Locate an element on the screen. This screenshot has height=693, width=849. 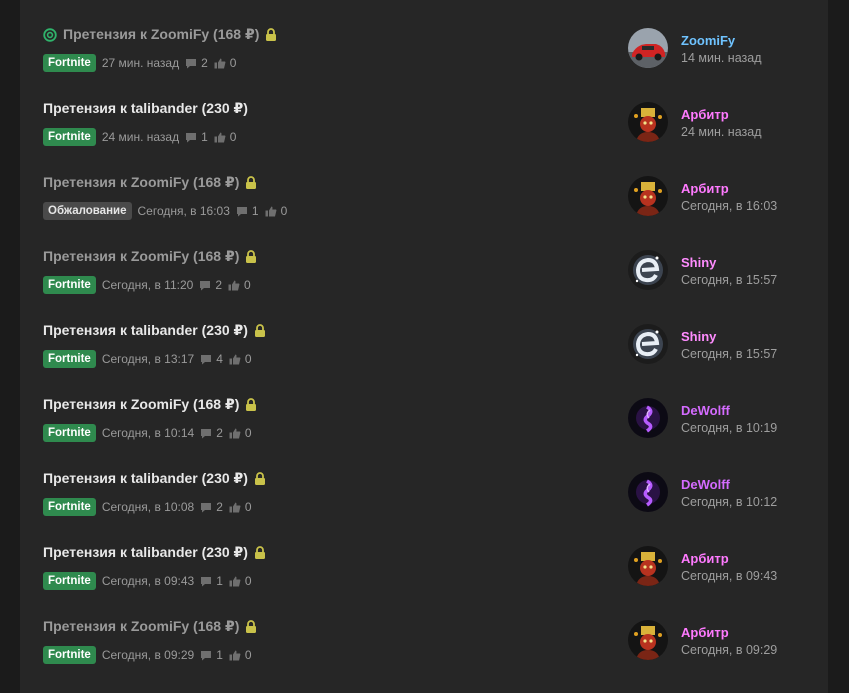
last-post-time: 14 мин. назад is located at coordinates (721, 58).